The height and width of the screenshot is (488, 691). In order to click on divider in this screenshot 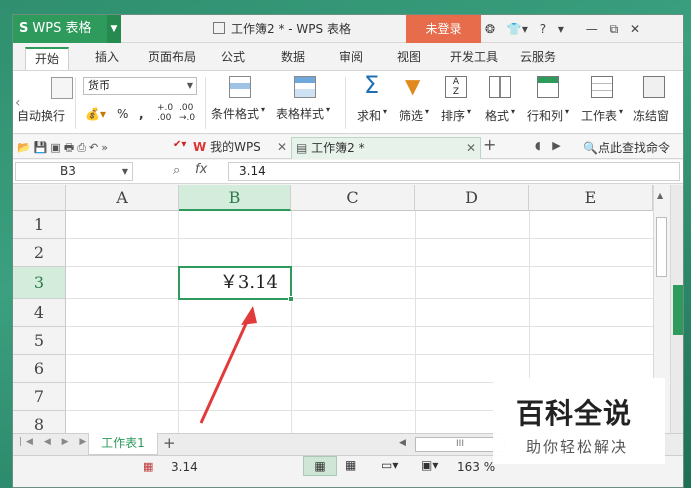, I will do `click(205, 103)`.